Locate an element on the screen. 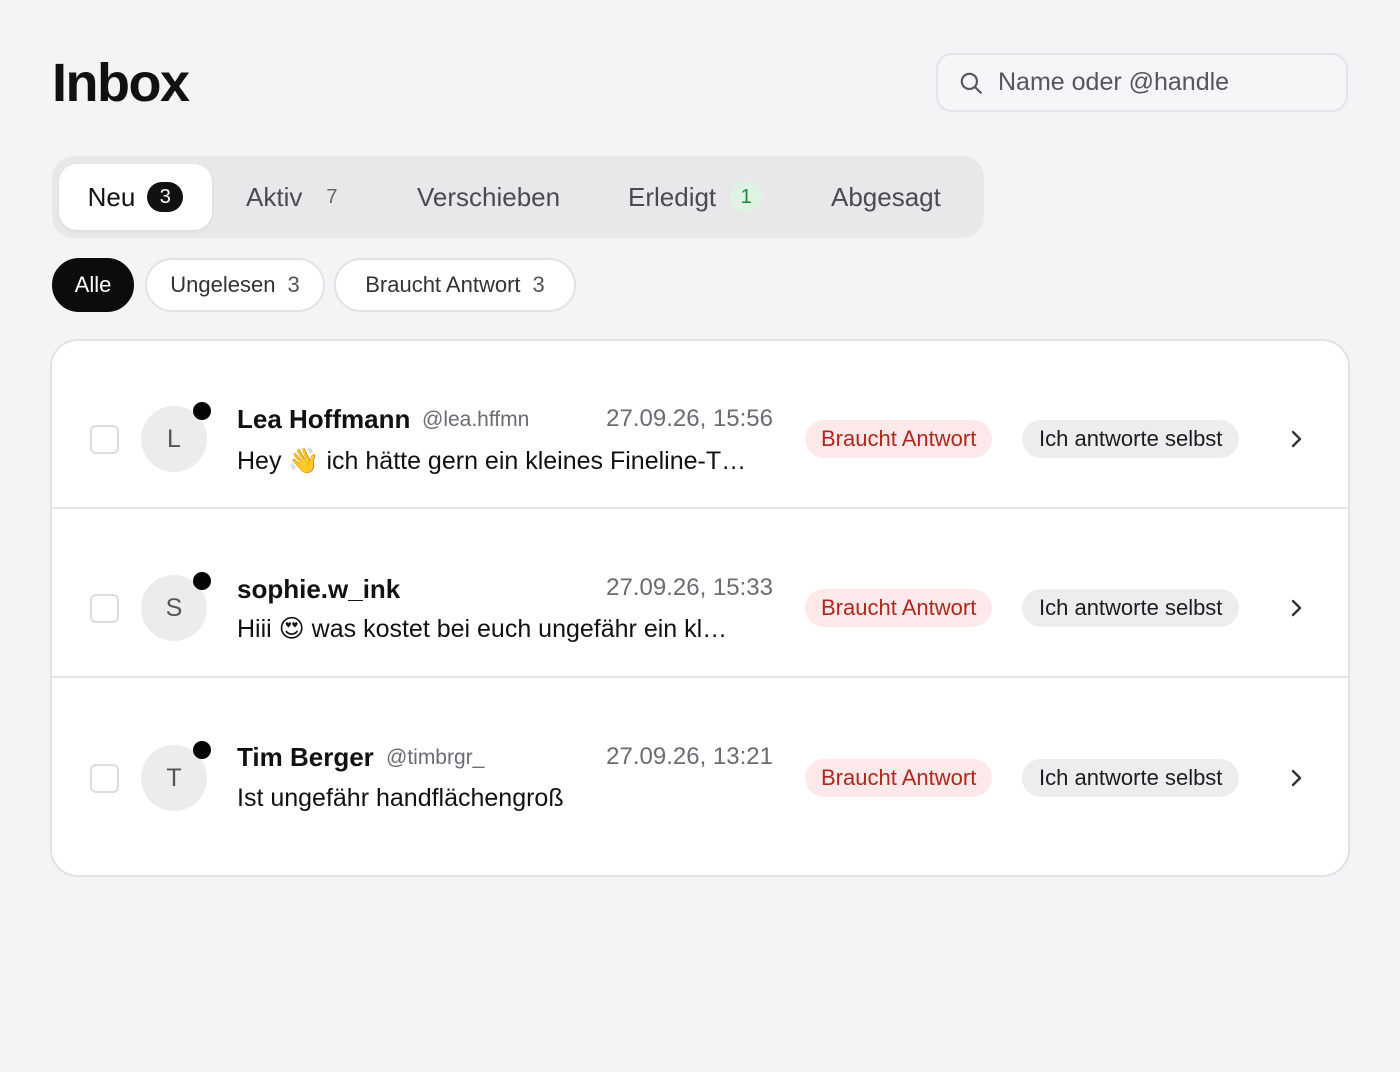 The width and height of the screenshot is (1400, 1072). tab-aktiv: Aktiv 7 is located at coordinates (291, 197).